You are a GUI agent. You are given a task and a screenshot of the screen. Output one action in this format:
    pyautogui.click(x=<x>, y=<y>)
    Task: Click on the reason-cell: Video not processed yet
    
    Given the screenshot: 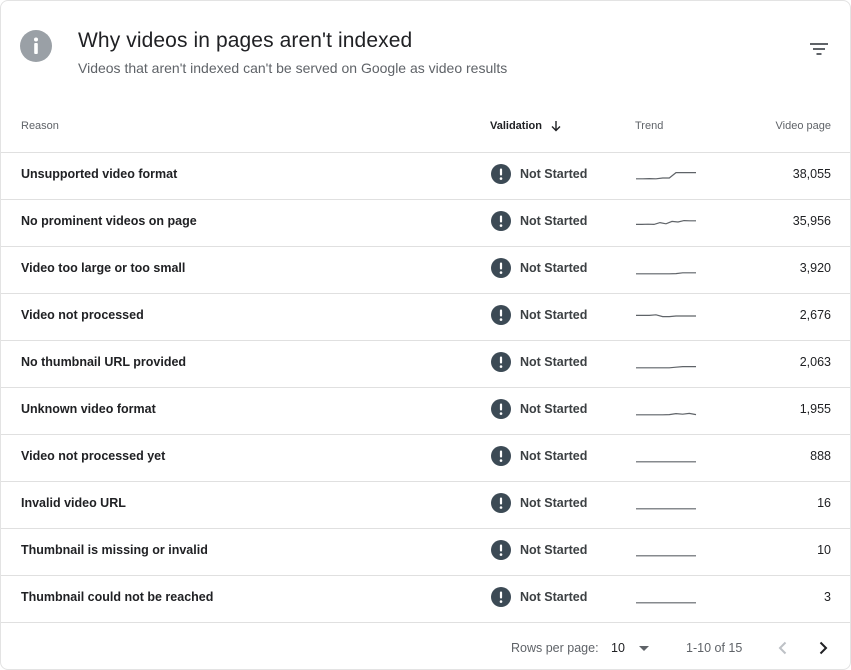 What is the action you would take?
    pyautogui.click(x=93, y=456)
    